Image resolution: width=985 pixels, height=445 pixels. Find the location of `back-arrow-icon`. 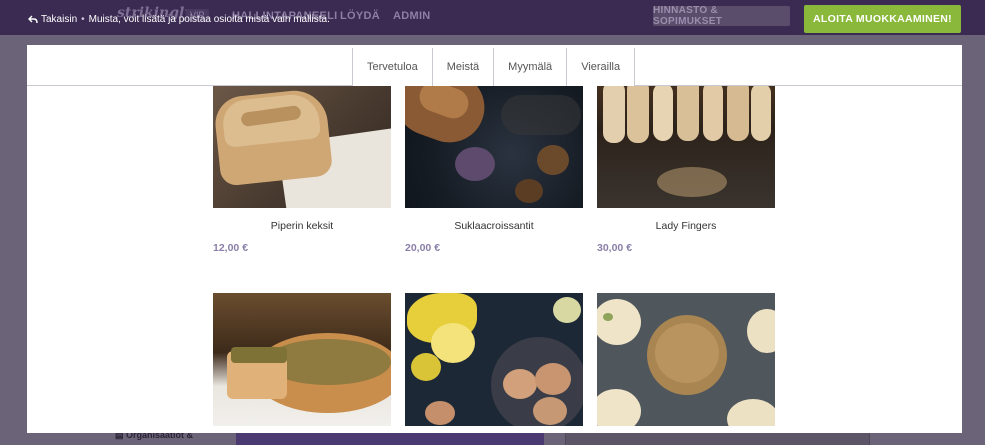

back-arrow-icon is located at coordinates (33, 19).